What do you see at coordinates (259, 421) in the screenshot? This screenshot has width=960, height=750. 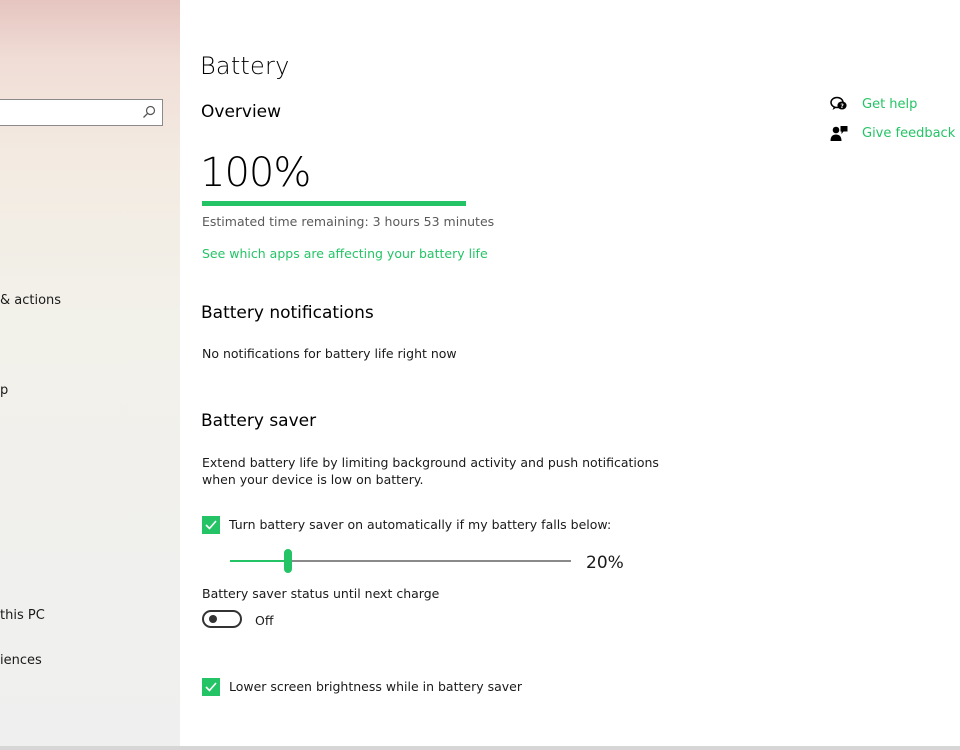 I see `battery-saver-heading: Battery saver` at bounding box center [259, 421].